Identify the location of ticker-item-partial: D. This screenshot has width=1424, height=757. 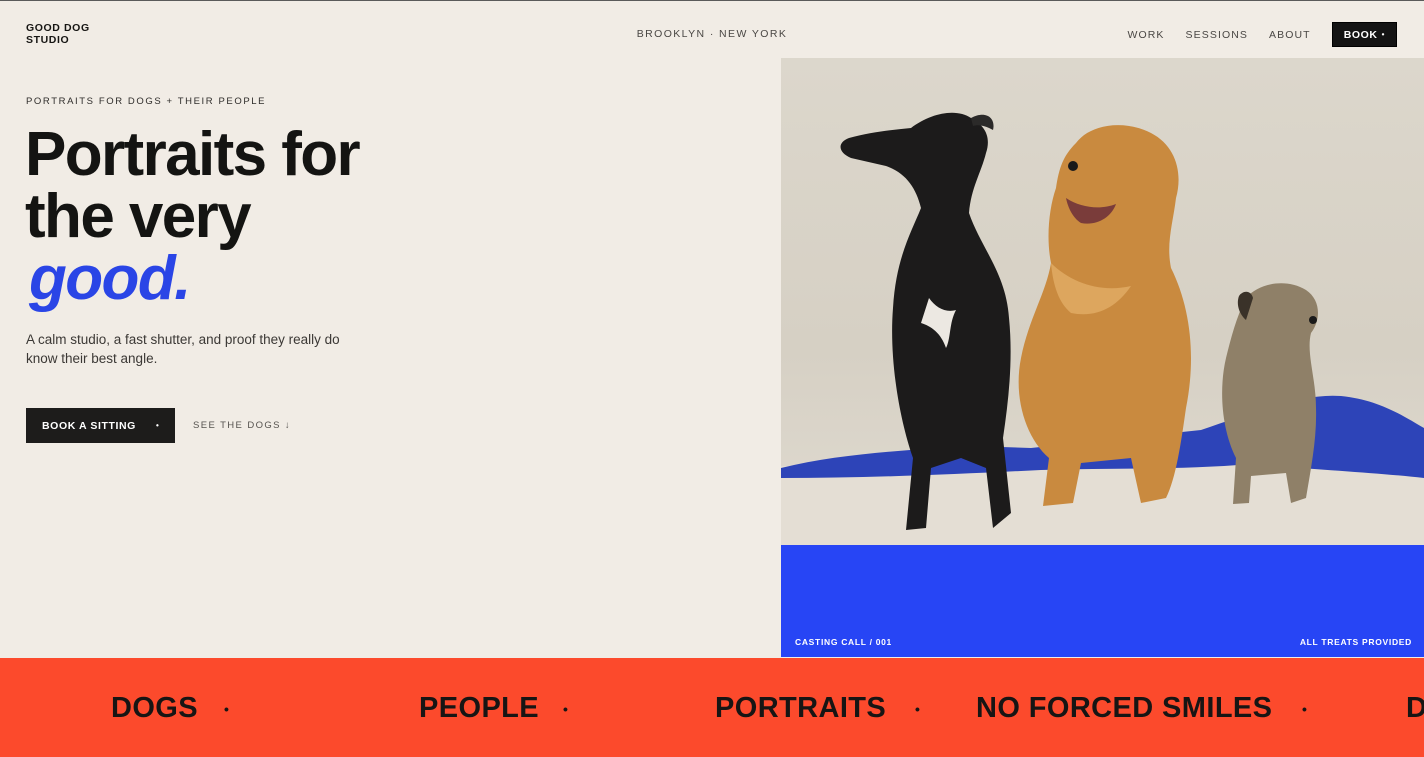
(1415, 708).